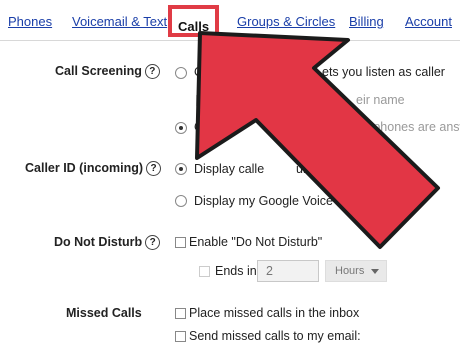  Describe the element at coordinates (288, 271) in the screenshot. I see `ends-in-input: 2` at that location.